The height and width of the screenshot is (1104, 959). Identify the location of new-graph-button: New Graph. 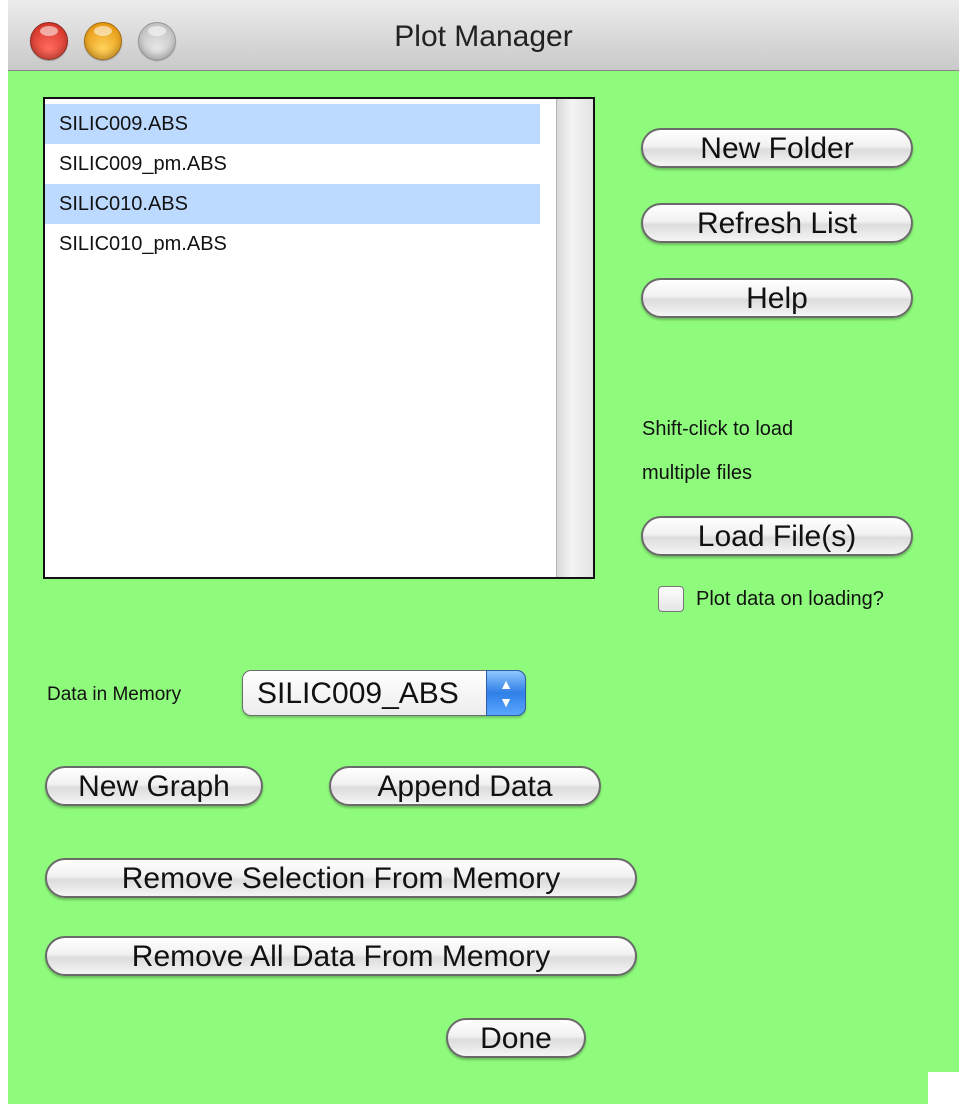
(154, 786).